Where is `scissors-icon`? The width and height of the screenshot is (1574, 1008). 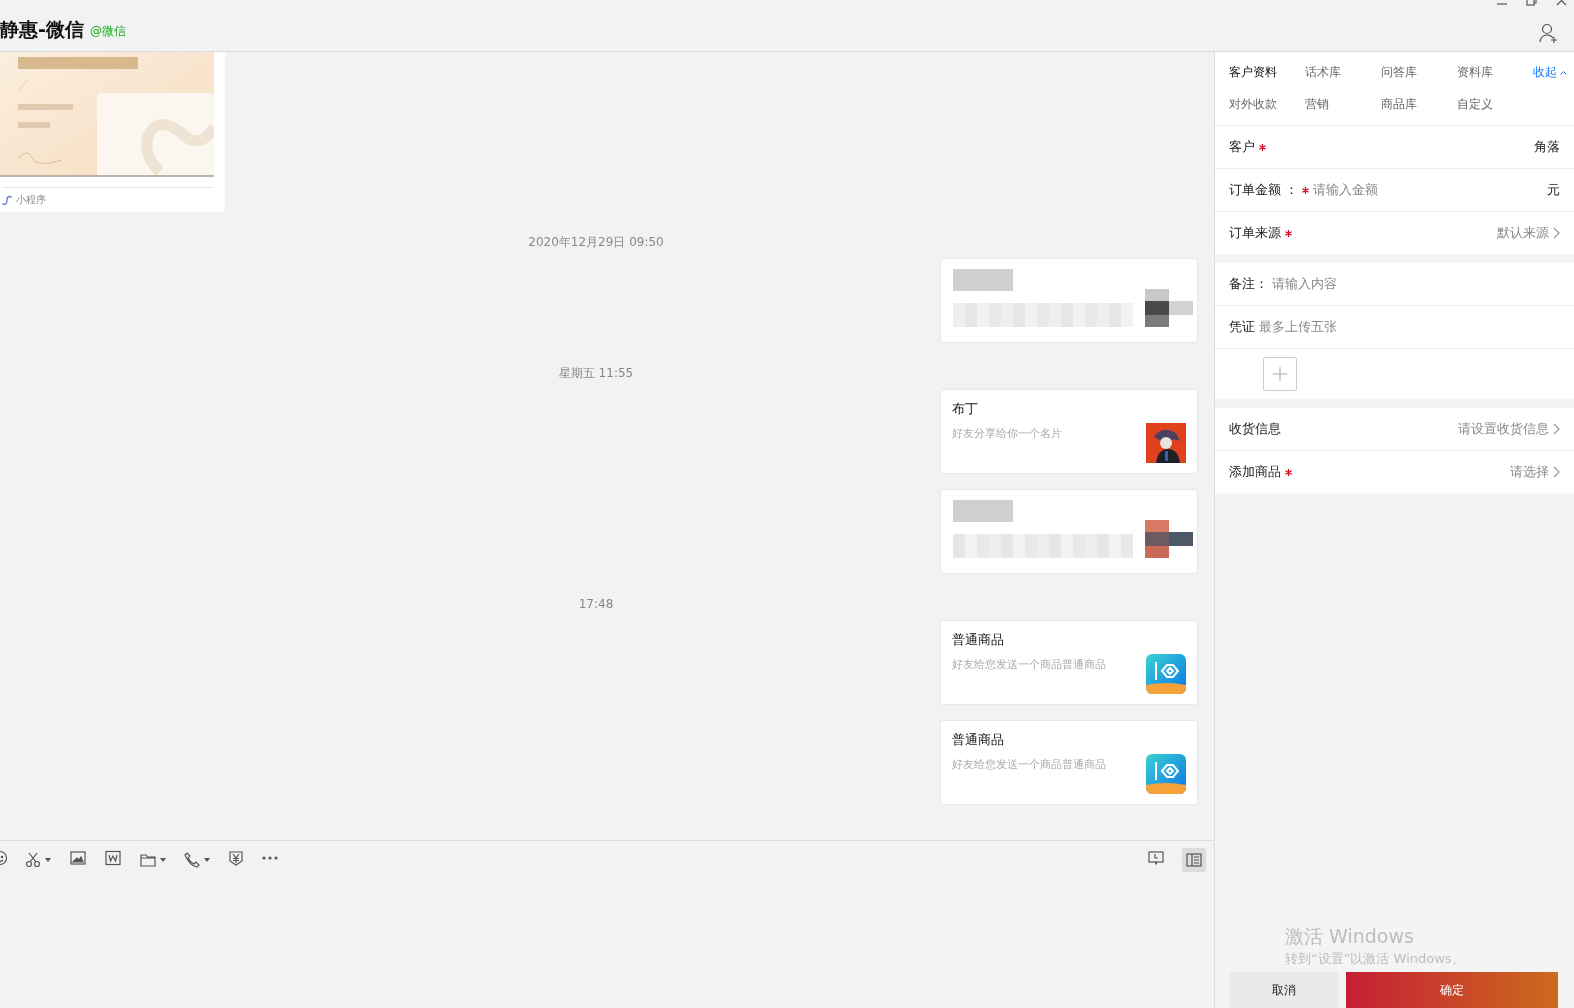
scissors-icon is located at coordinates (33, 860).